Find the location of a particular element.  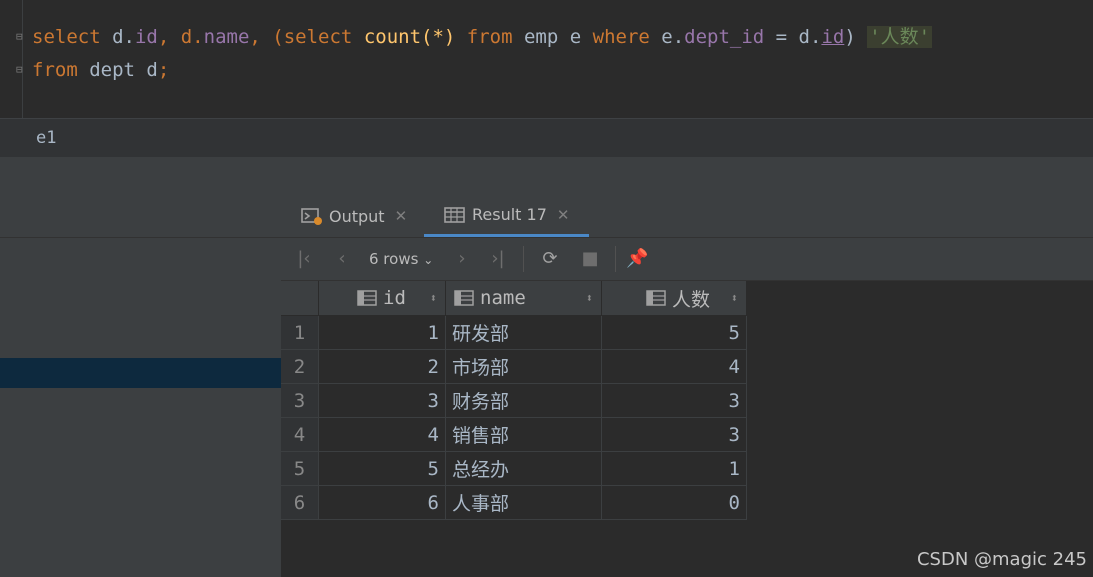

row-number: 5 is located at coordinates (300, 468).